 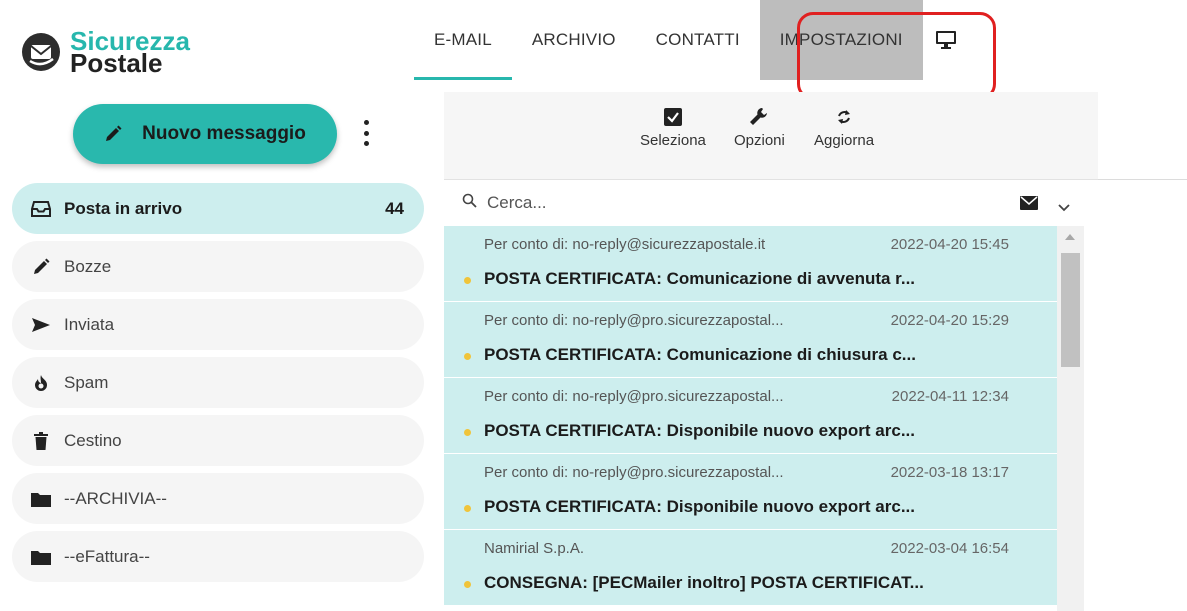 What do you see at coordinates (41, 325) in the screenshot?
I see `send-icon` at bounding box center [41, 325].